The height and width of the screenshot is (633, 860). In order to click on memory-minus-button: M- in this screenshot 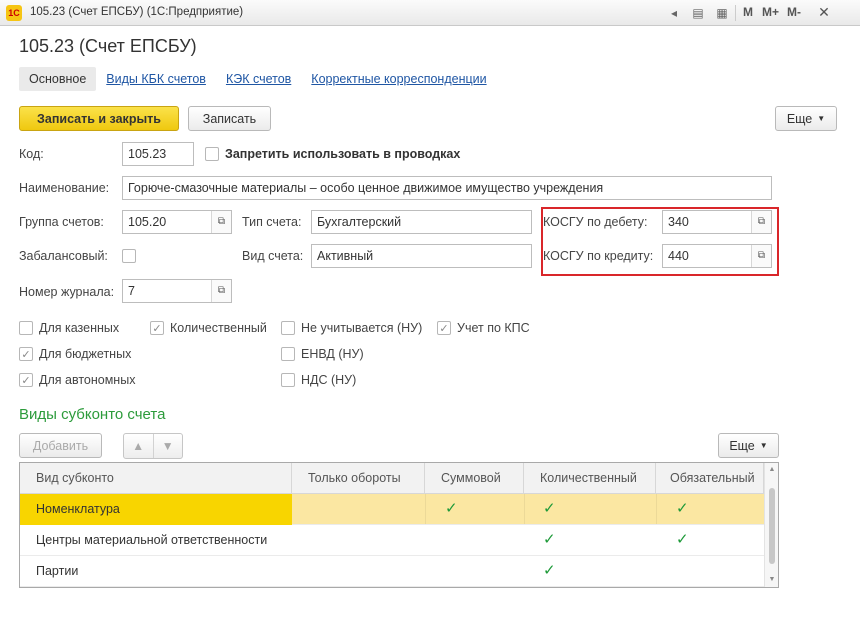, I will do `click(794, 12)`.